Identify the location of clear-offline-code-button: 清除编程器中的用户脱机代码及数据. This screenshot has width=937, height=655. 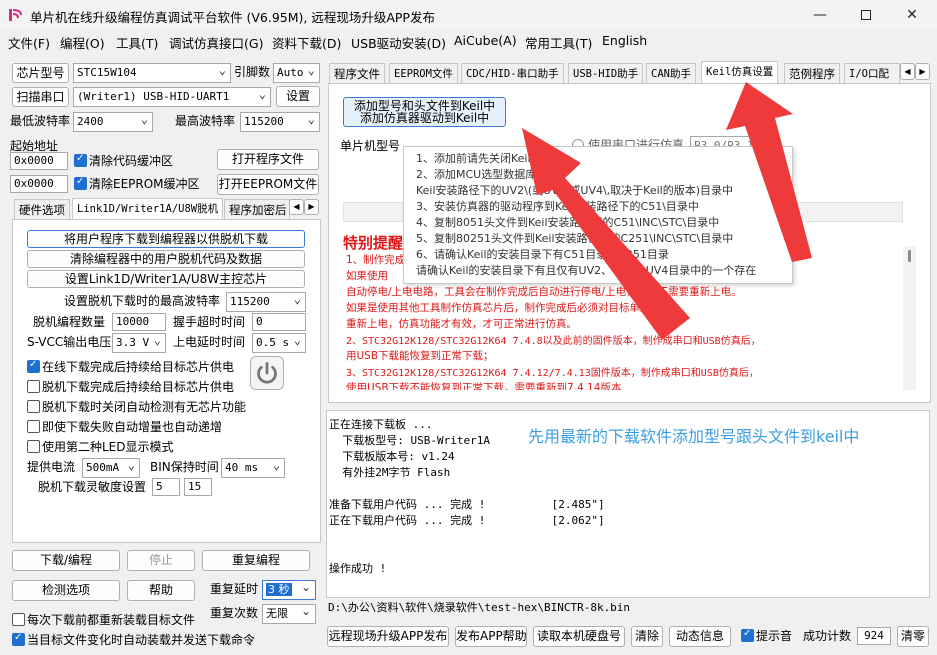
(166, 259).